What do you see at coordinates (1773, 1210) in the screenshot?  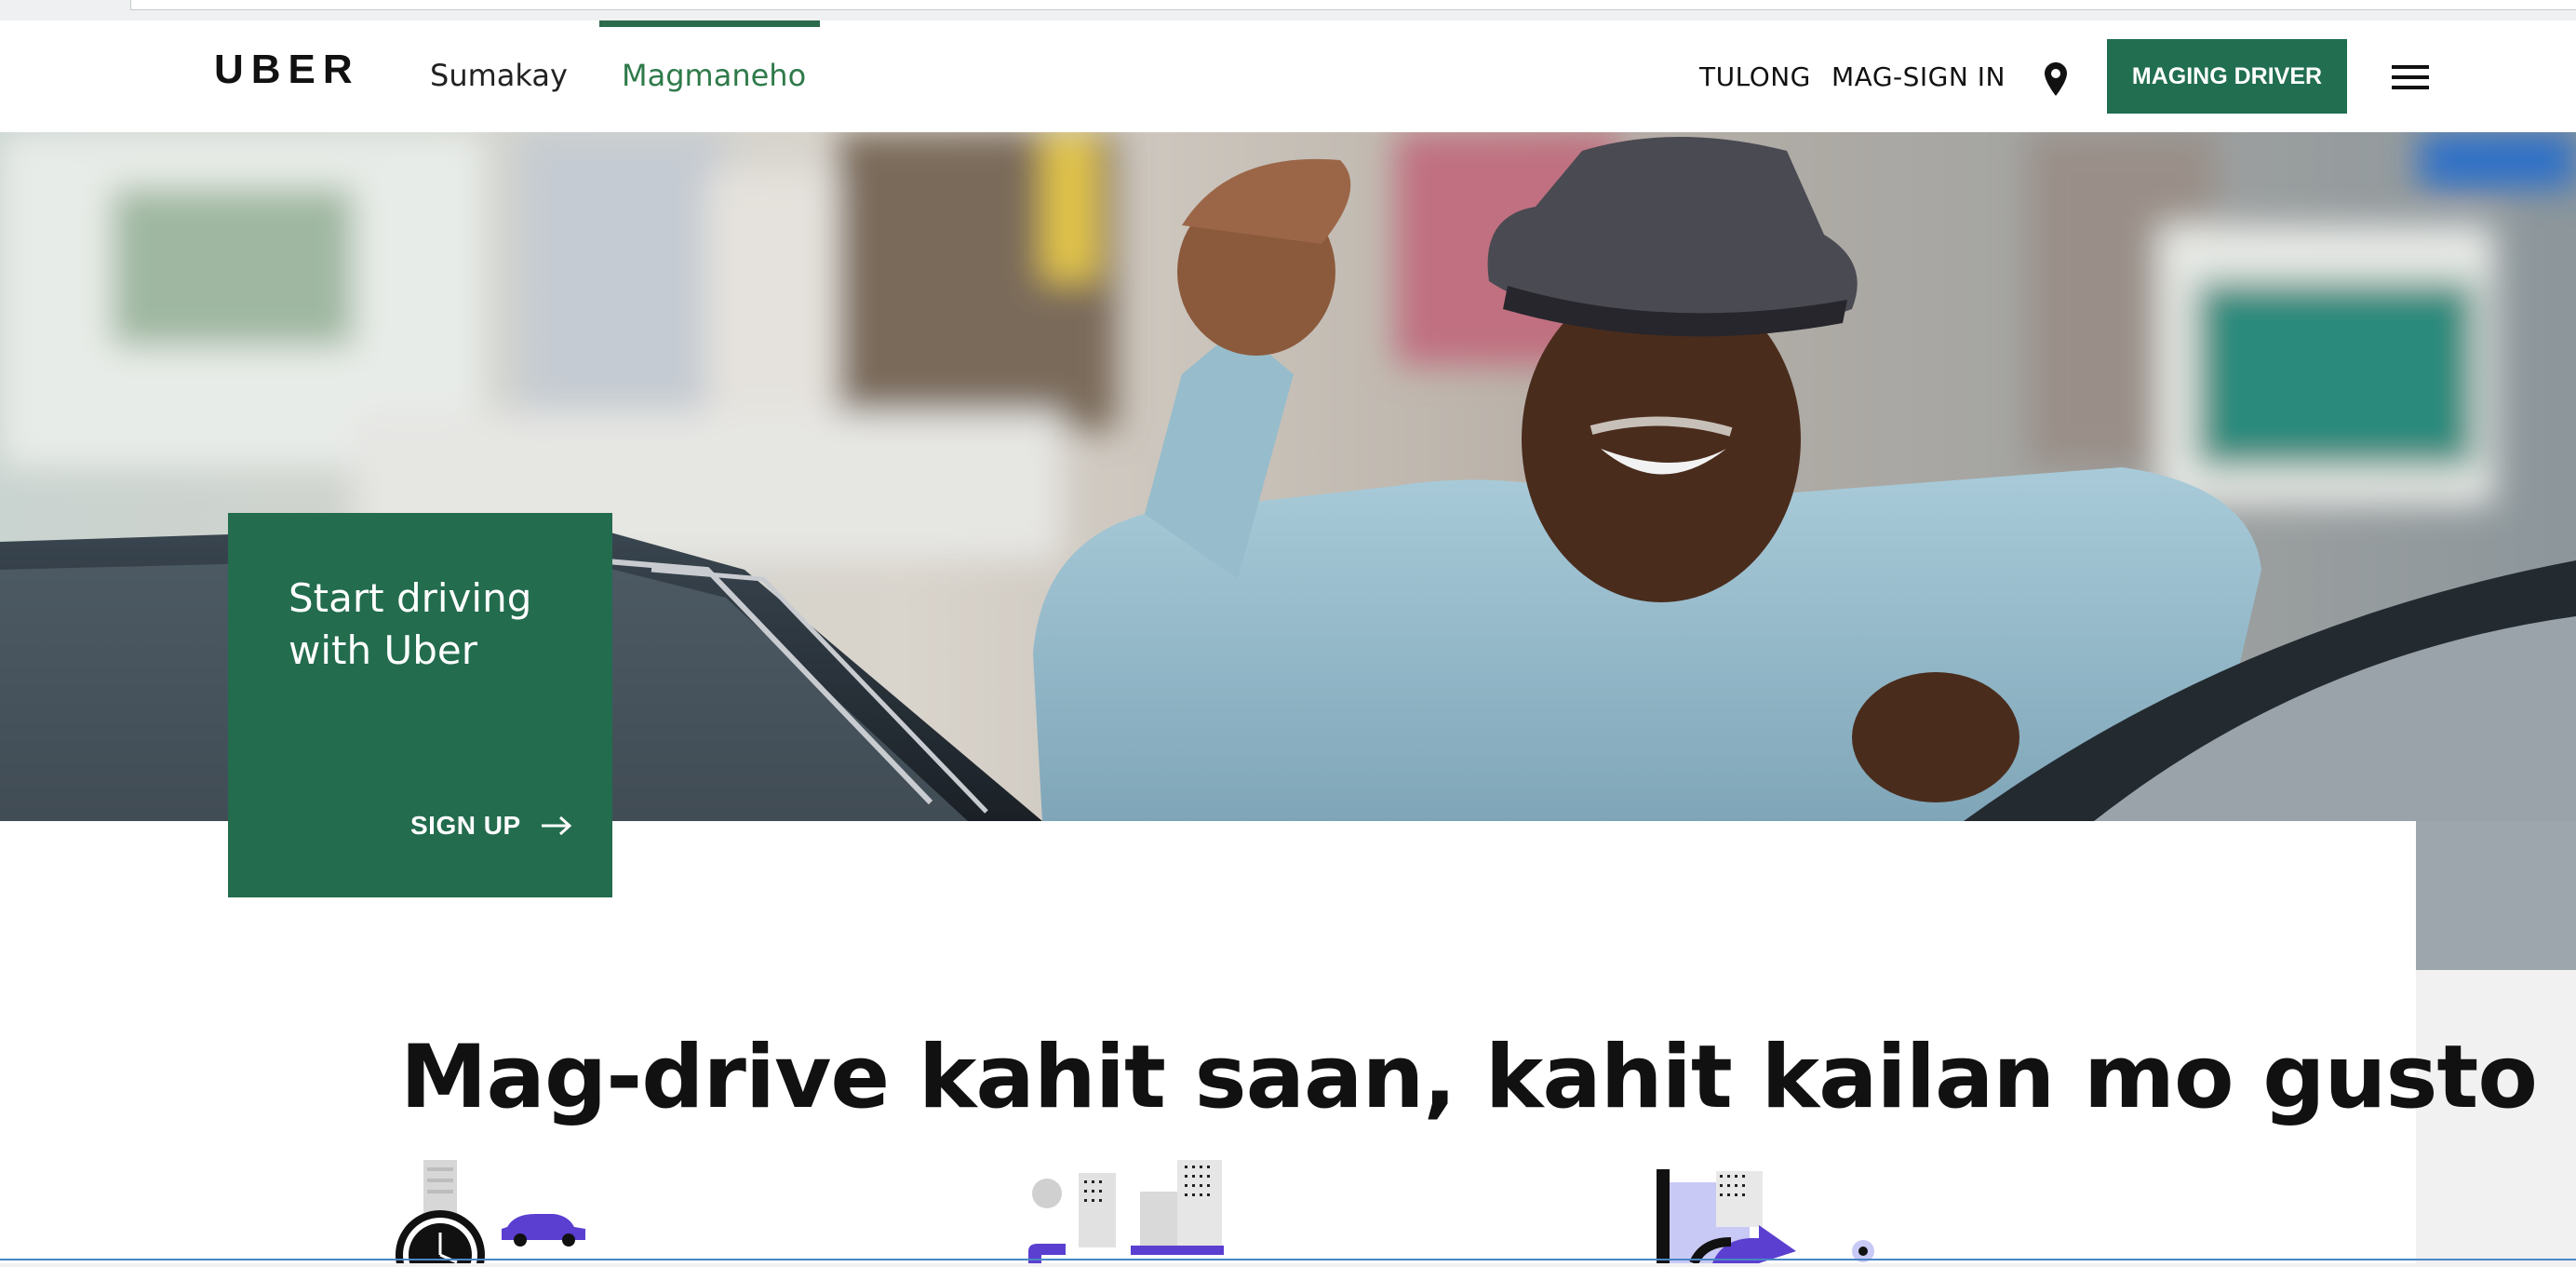 I see `phone-navigation-illustration` at bounding box center [1773, 1210].